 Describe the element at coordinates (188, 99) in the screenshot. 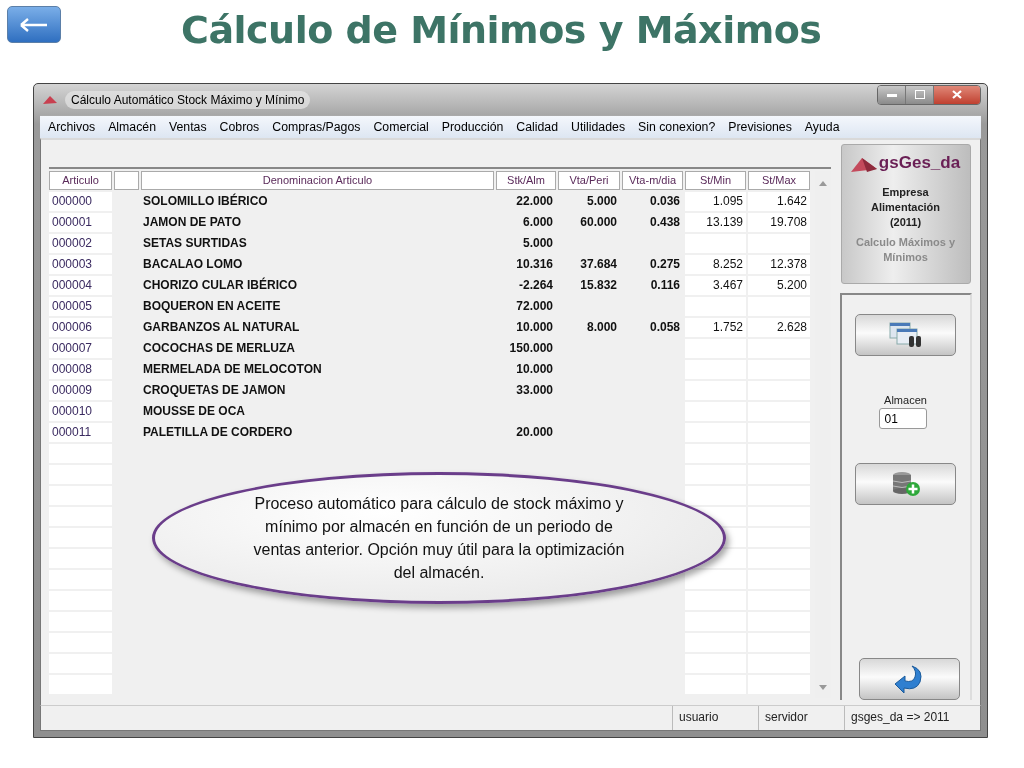

I see `window-title: Cálculo Automático Stock Máximo y Mínimo` at that location.